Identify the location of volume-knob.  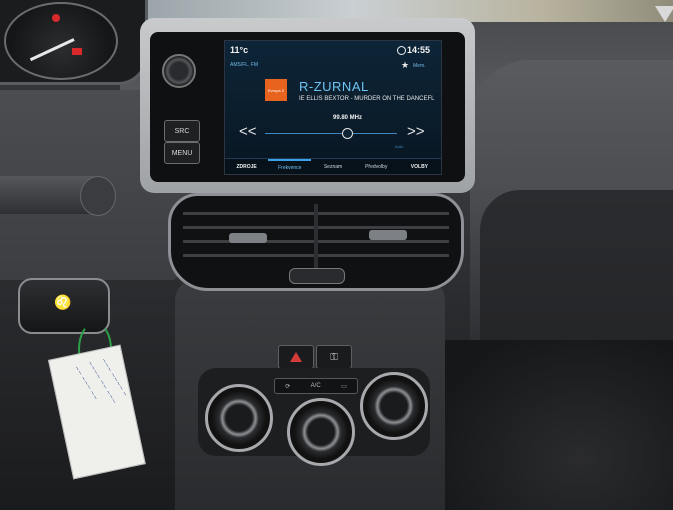
(179, 71).